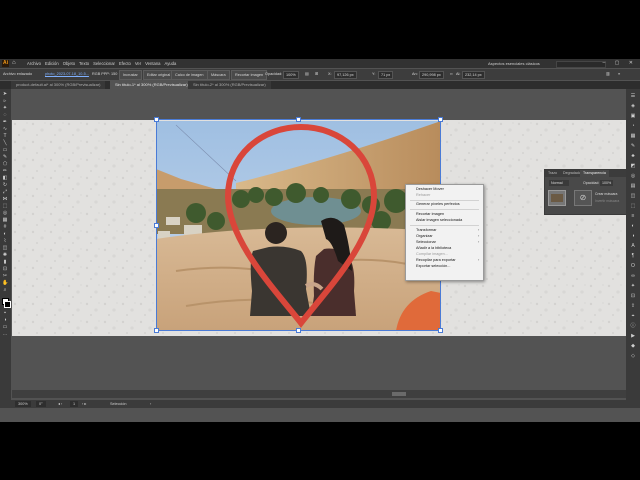  Describe the element at coordinates (633, 236) in the screenshot. I see `transparency-icon: ◑` at that location.